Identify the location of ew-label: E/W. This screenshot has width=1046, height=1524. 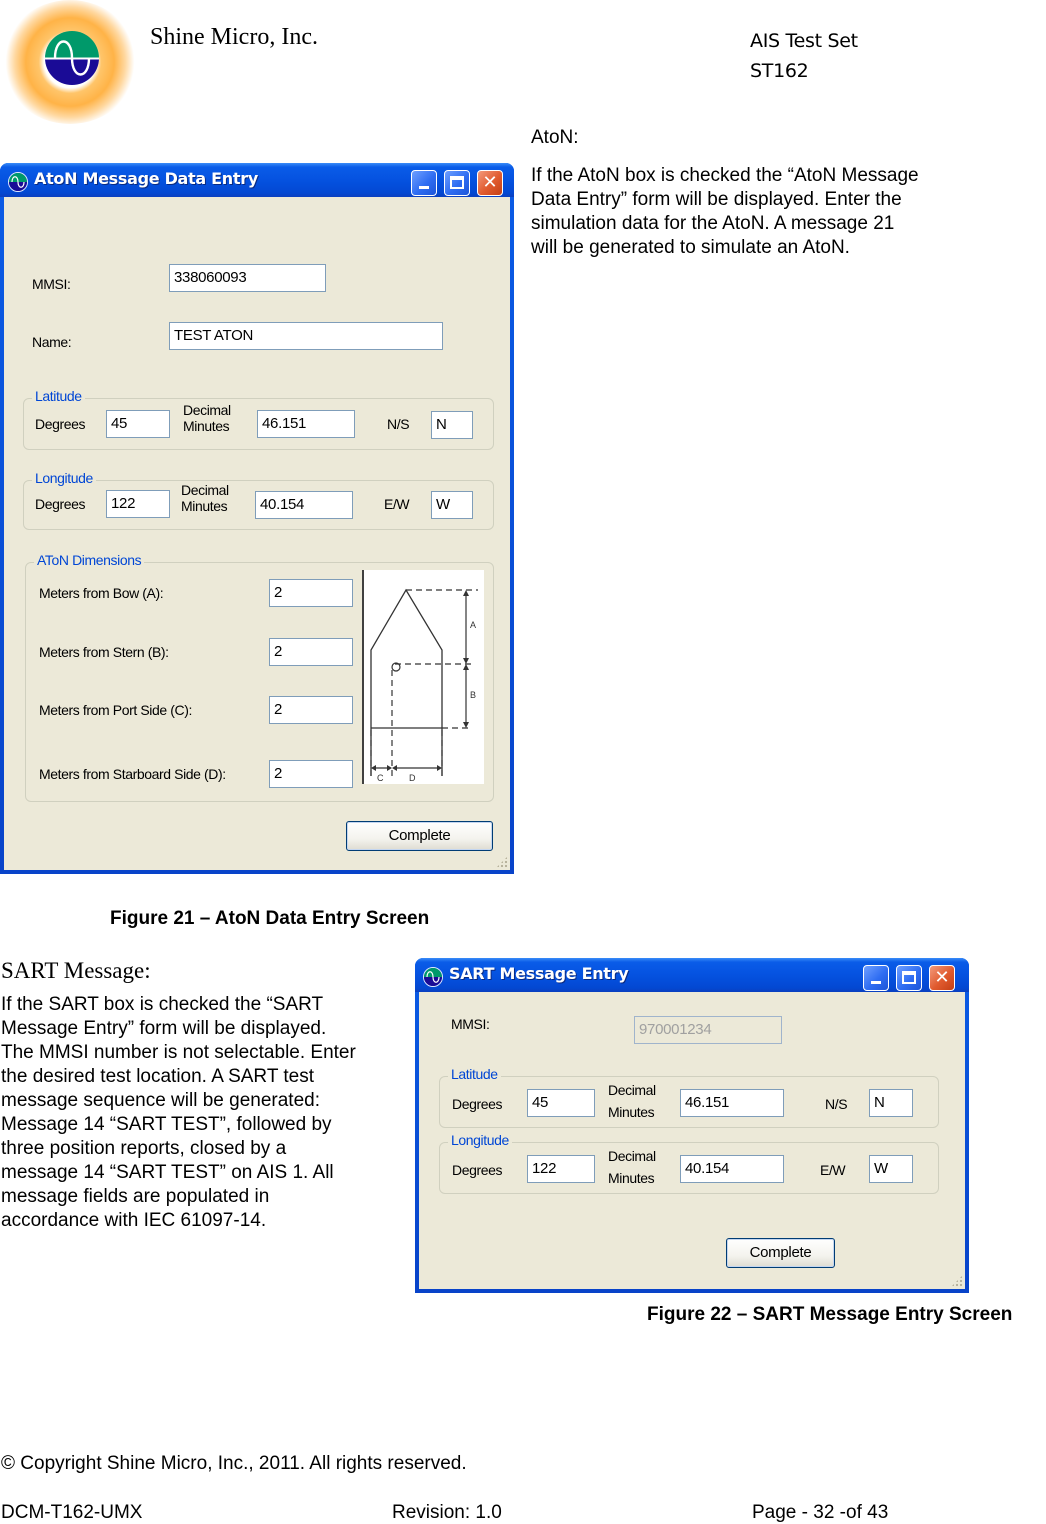
(397, 504).